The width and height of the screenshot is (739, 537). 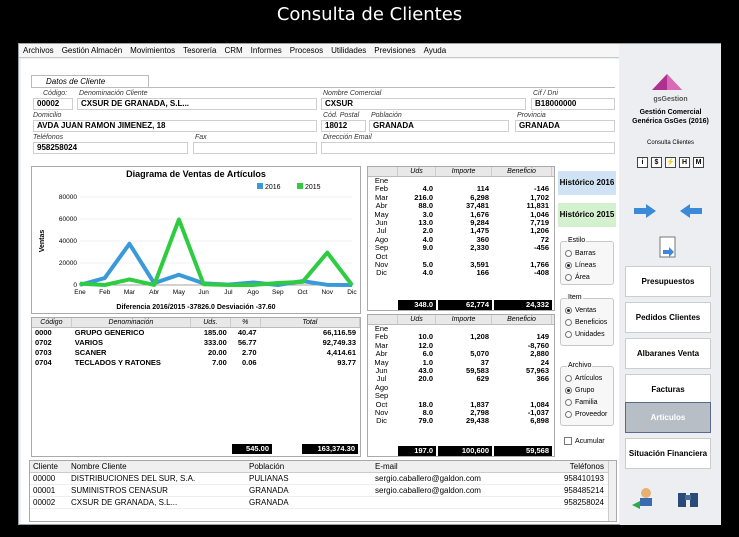 I want to click on ventas_2016-col-header: Beneficio, so click(x=522, y=171).